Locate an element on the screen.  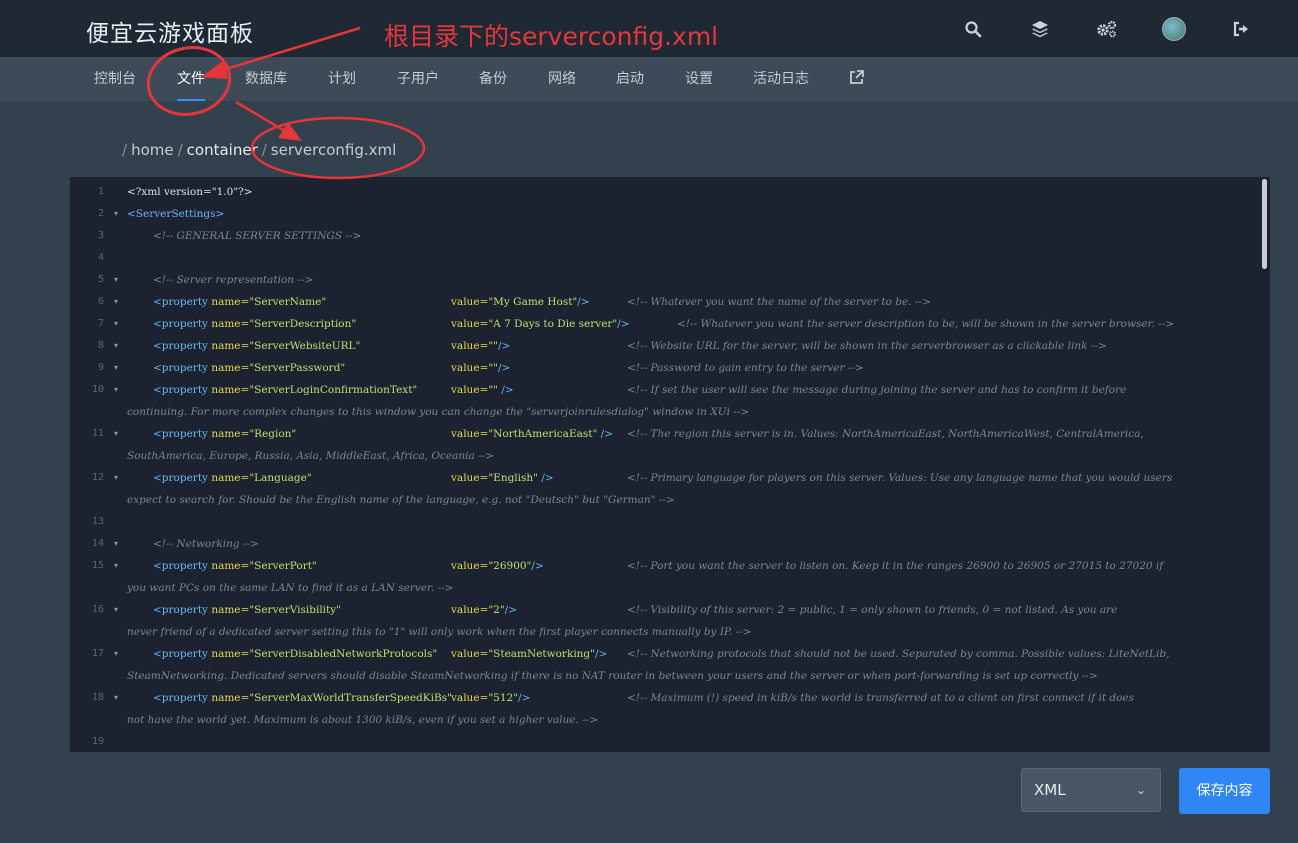
editor-scrollbar is located at coordinates (1264, 224).